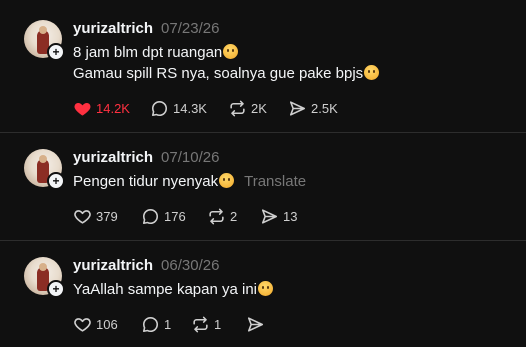 This screenshot has width=526, height=347. I want to click on post-text-line: Pengen tidur nyenyak, so click(146, 181).